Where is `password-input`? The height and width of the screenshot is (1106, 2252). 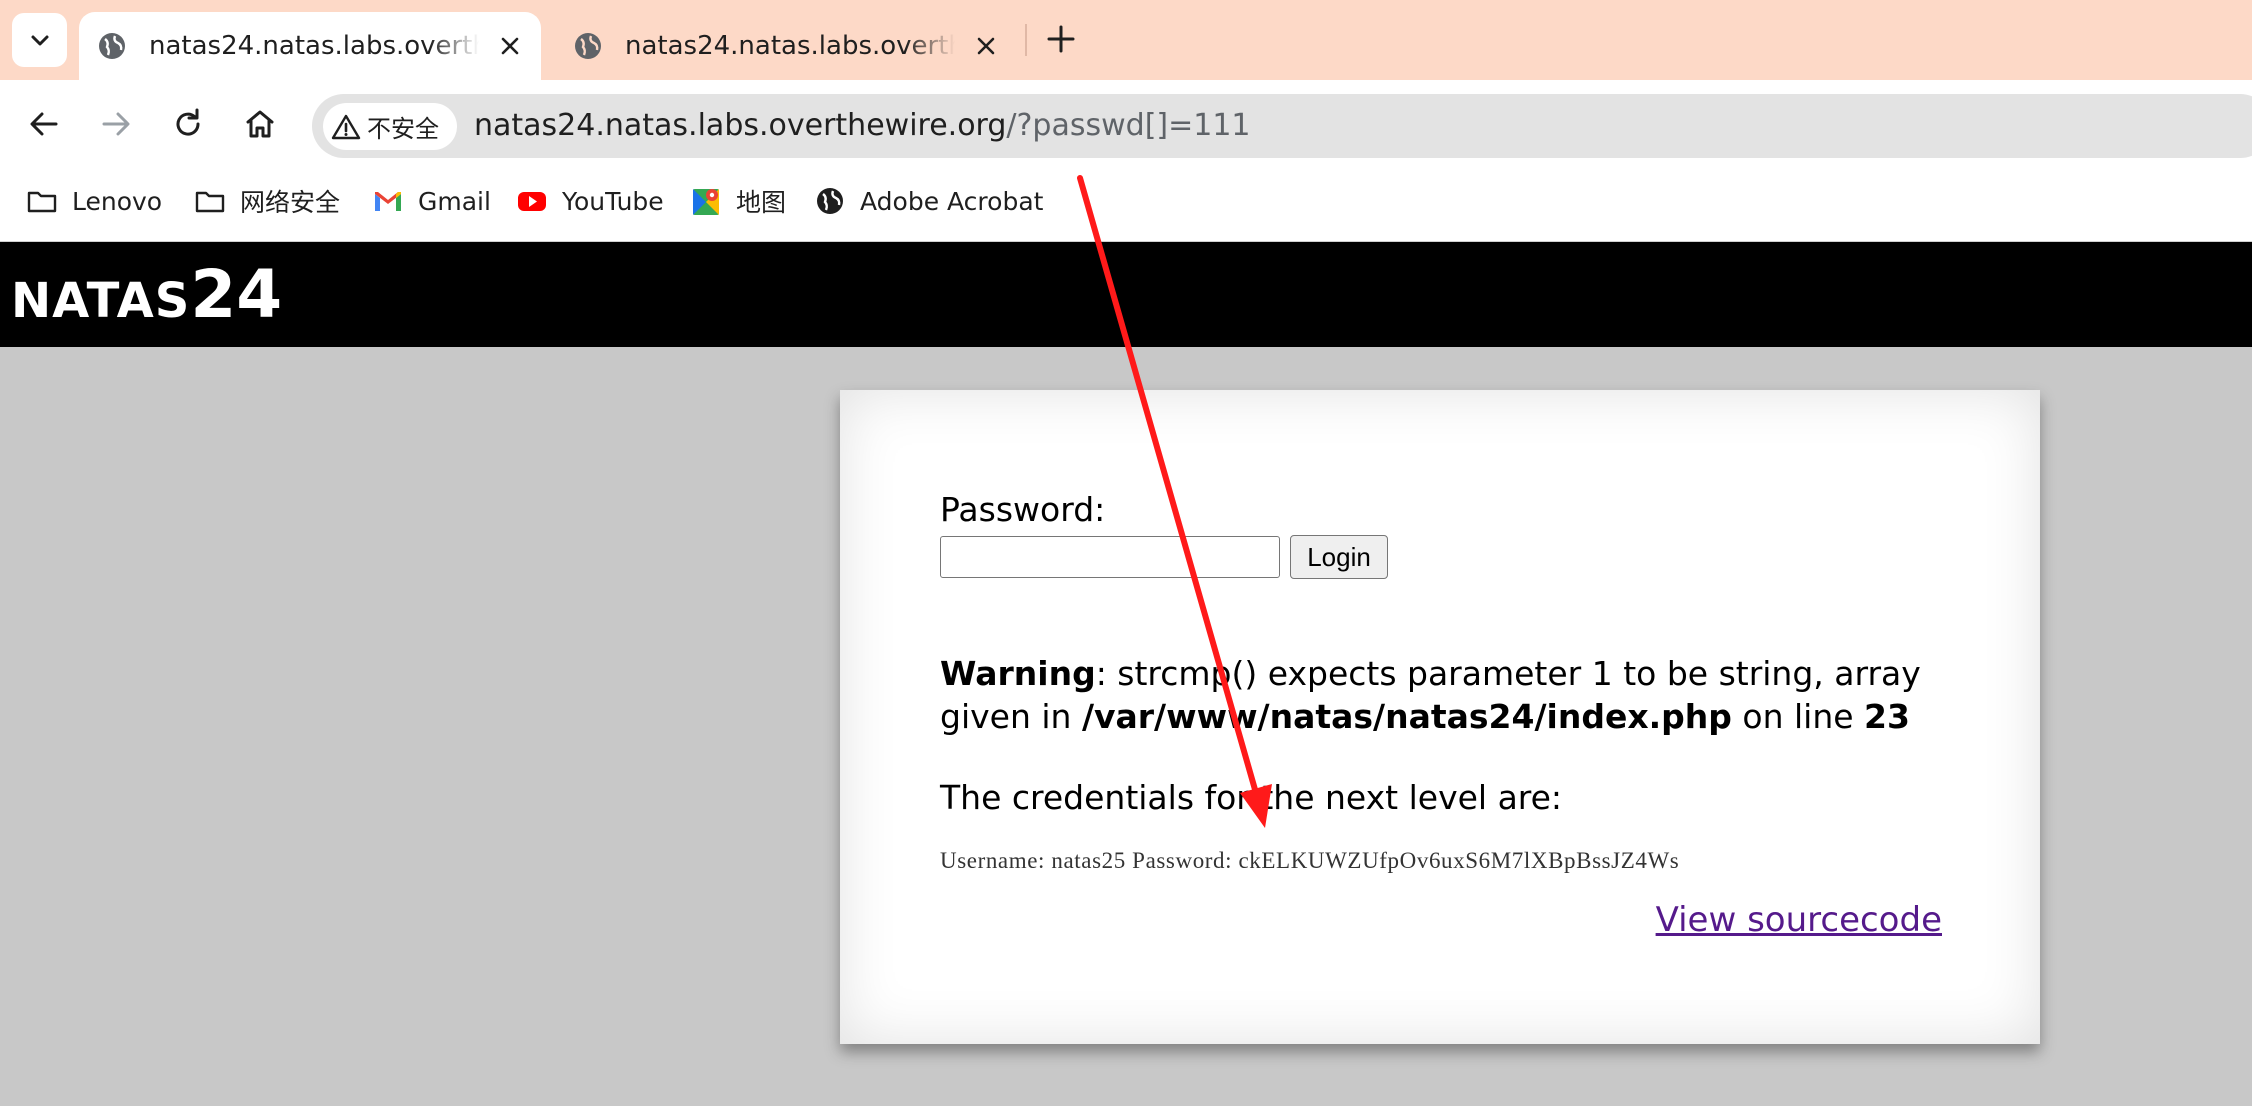 password-input is located at coordinates (1110, 557).